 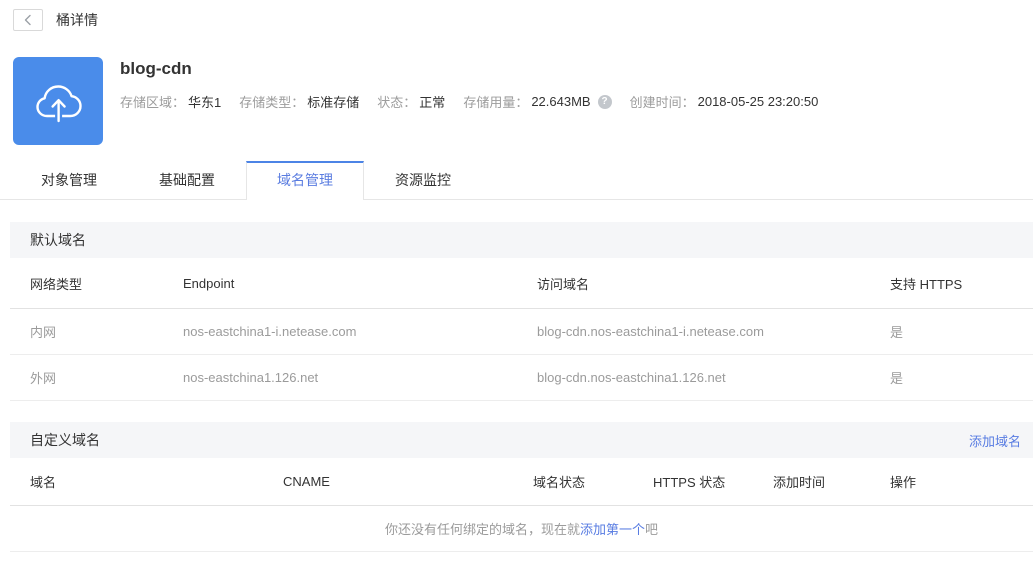 I want to click on add-first-domain-link: 添加第一个, so click(x=612, y=528).